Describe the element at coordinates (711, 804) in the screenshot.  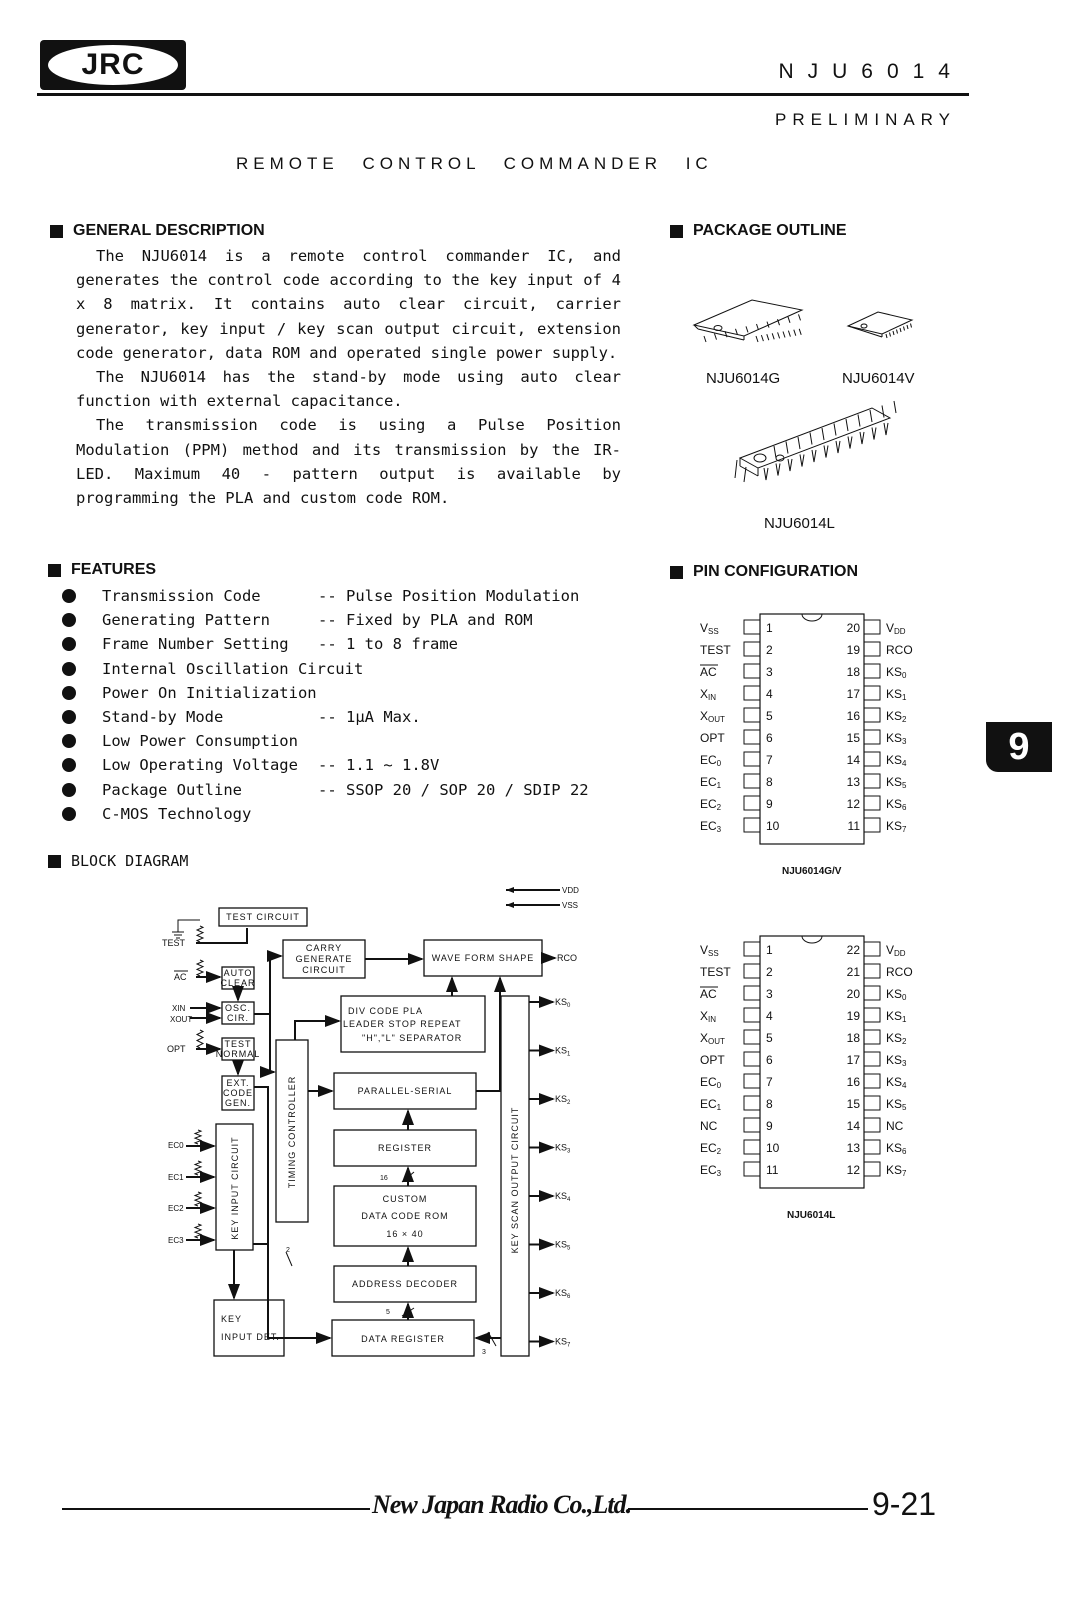
I see `pin-name: EC2` at that location.